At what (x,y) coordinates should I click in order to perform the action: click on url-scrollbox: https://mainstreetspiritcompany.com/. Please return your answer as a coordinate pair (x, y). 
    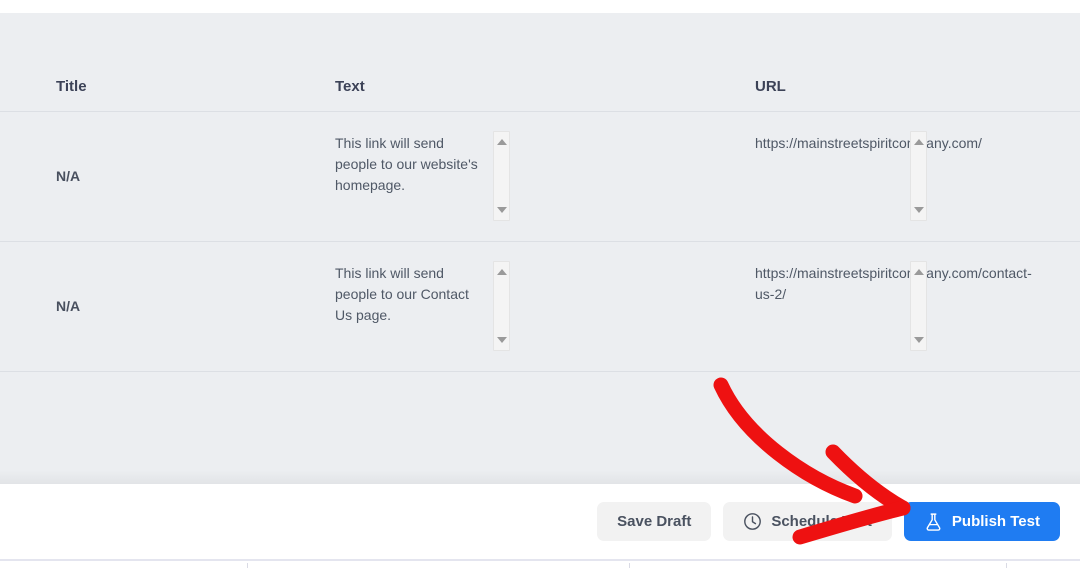
    Looking at the image, I should click on (868, 176).